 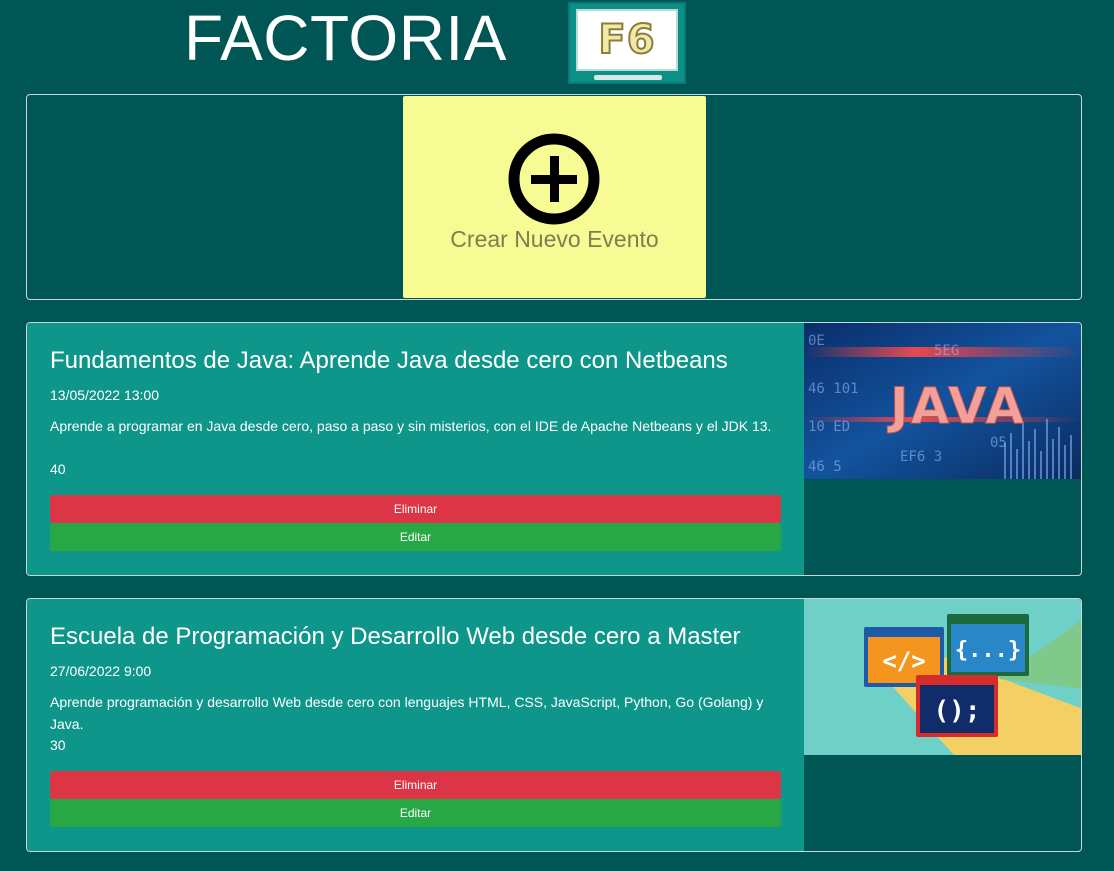 I want to click on logo-text: F6, so click(x=626, y=40).